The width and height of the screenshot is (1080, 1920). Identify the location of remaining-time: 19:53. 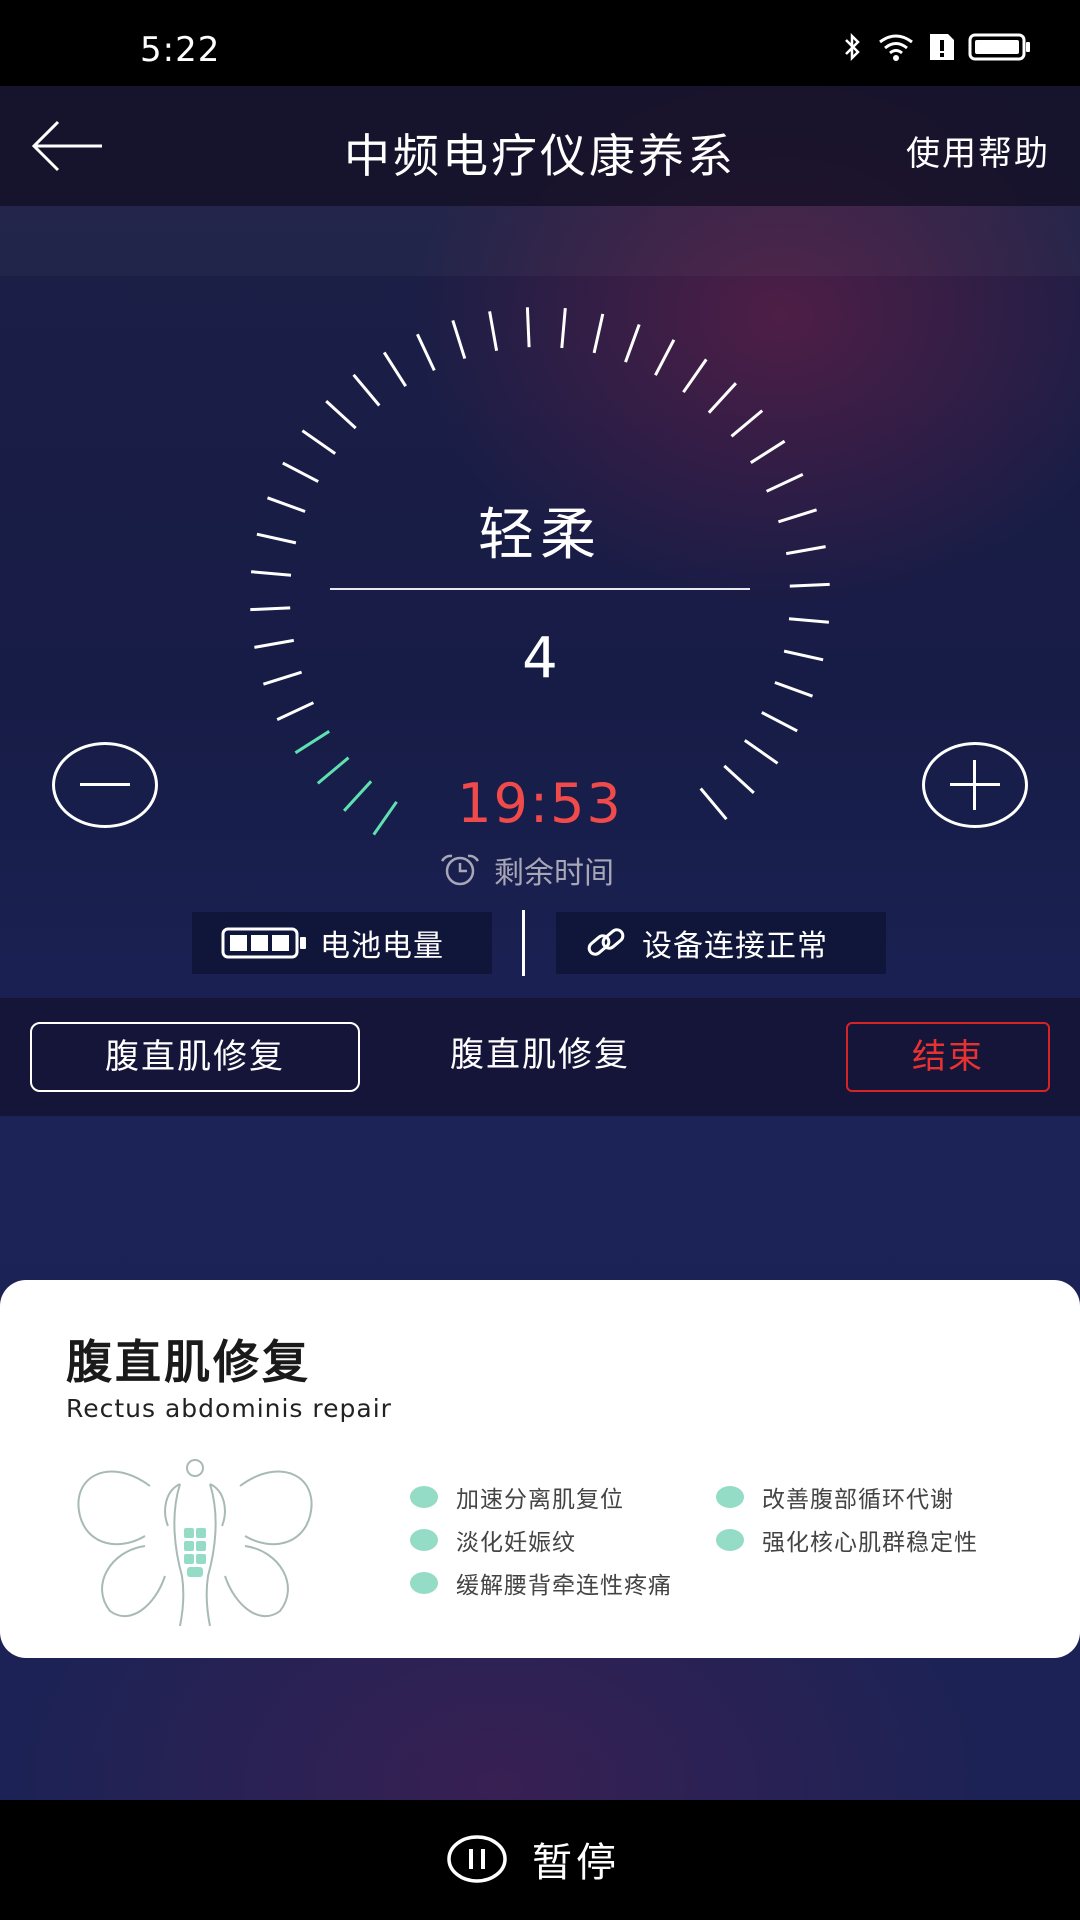
(540, 803).